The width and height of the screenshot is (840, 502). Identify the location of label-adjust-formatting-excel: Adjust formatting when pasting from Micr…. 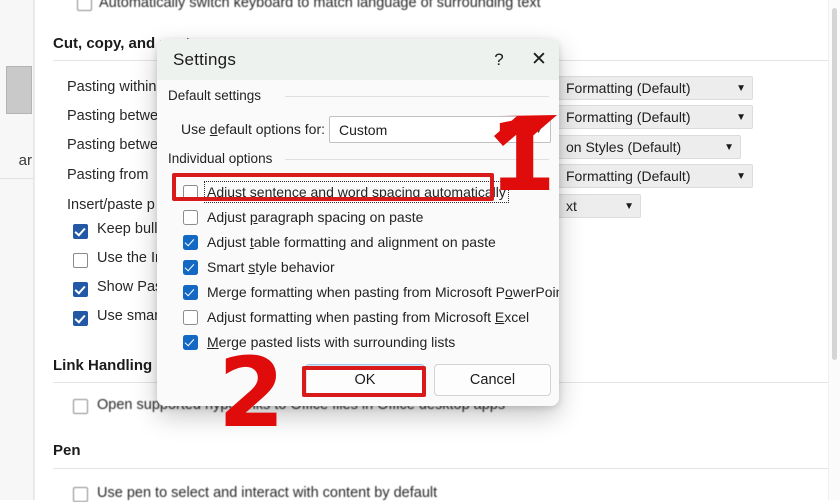
(368, 317).